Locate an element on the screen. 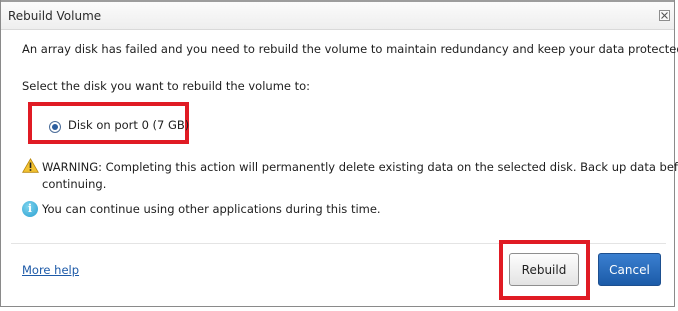  cancel-button: Cancel is located at coordinates (629, 269).